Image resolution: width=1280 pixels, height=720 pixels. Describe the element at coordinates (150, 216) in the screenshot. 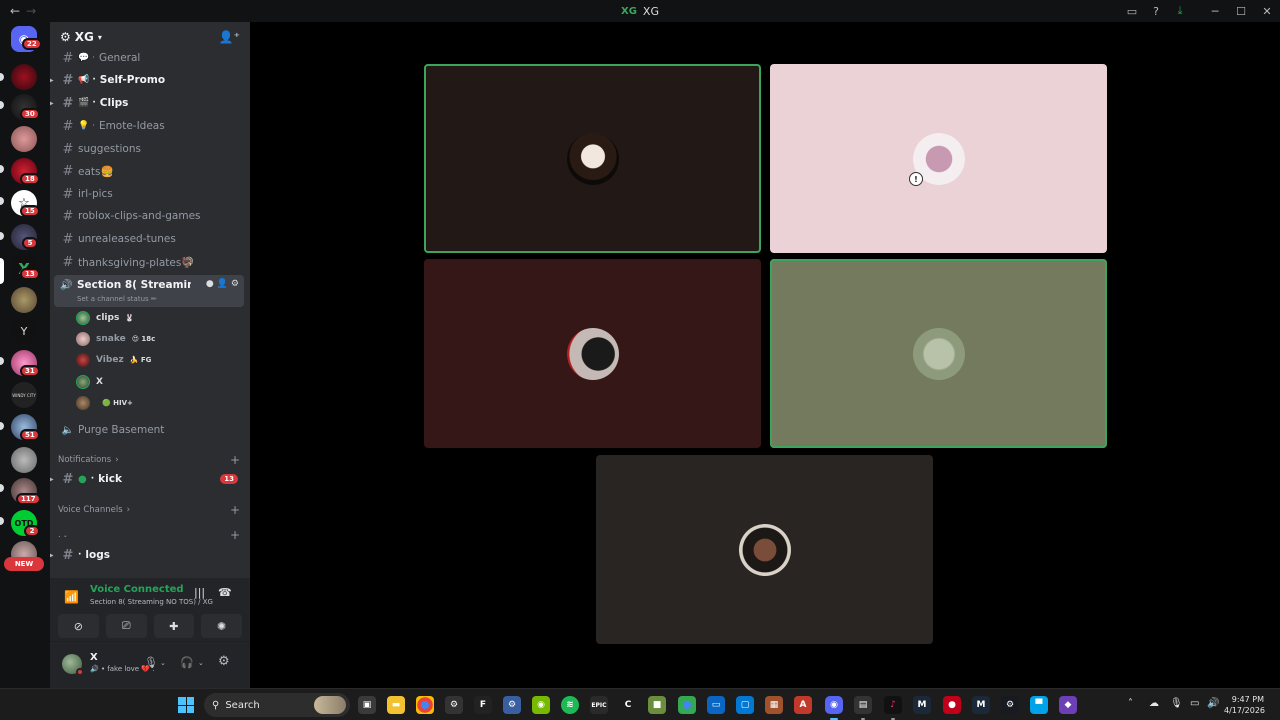

I see `channel-roblox-clips: # roblox-clips-and-games` at that location.